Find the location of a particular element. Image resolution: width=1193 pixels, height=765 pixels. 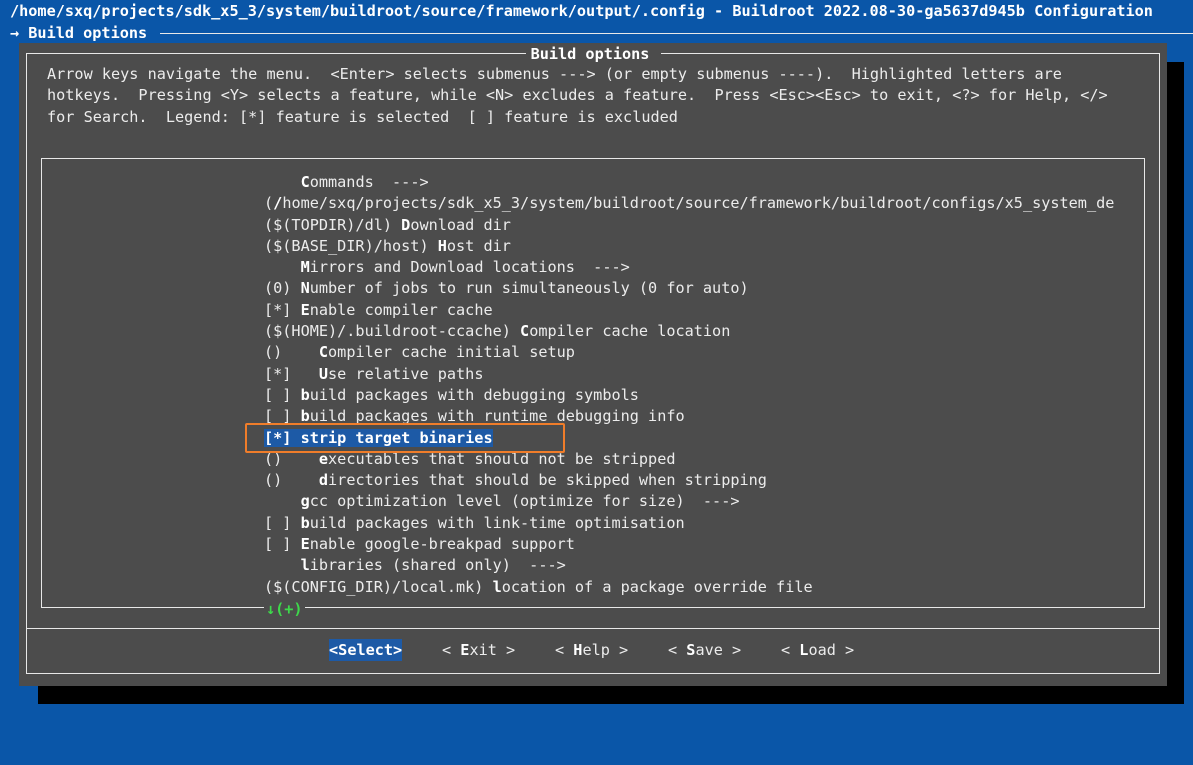

dialog-title: Build options is located at coordinates (590, 54).